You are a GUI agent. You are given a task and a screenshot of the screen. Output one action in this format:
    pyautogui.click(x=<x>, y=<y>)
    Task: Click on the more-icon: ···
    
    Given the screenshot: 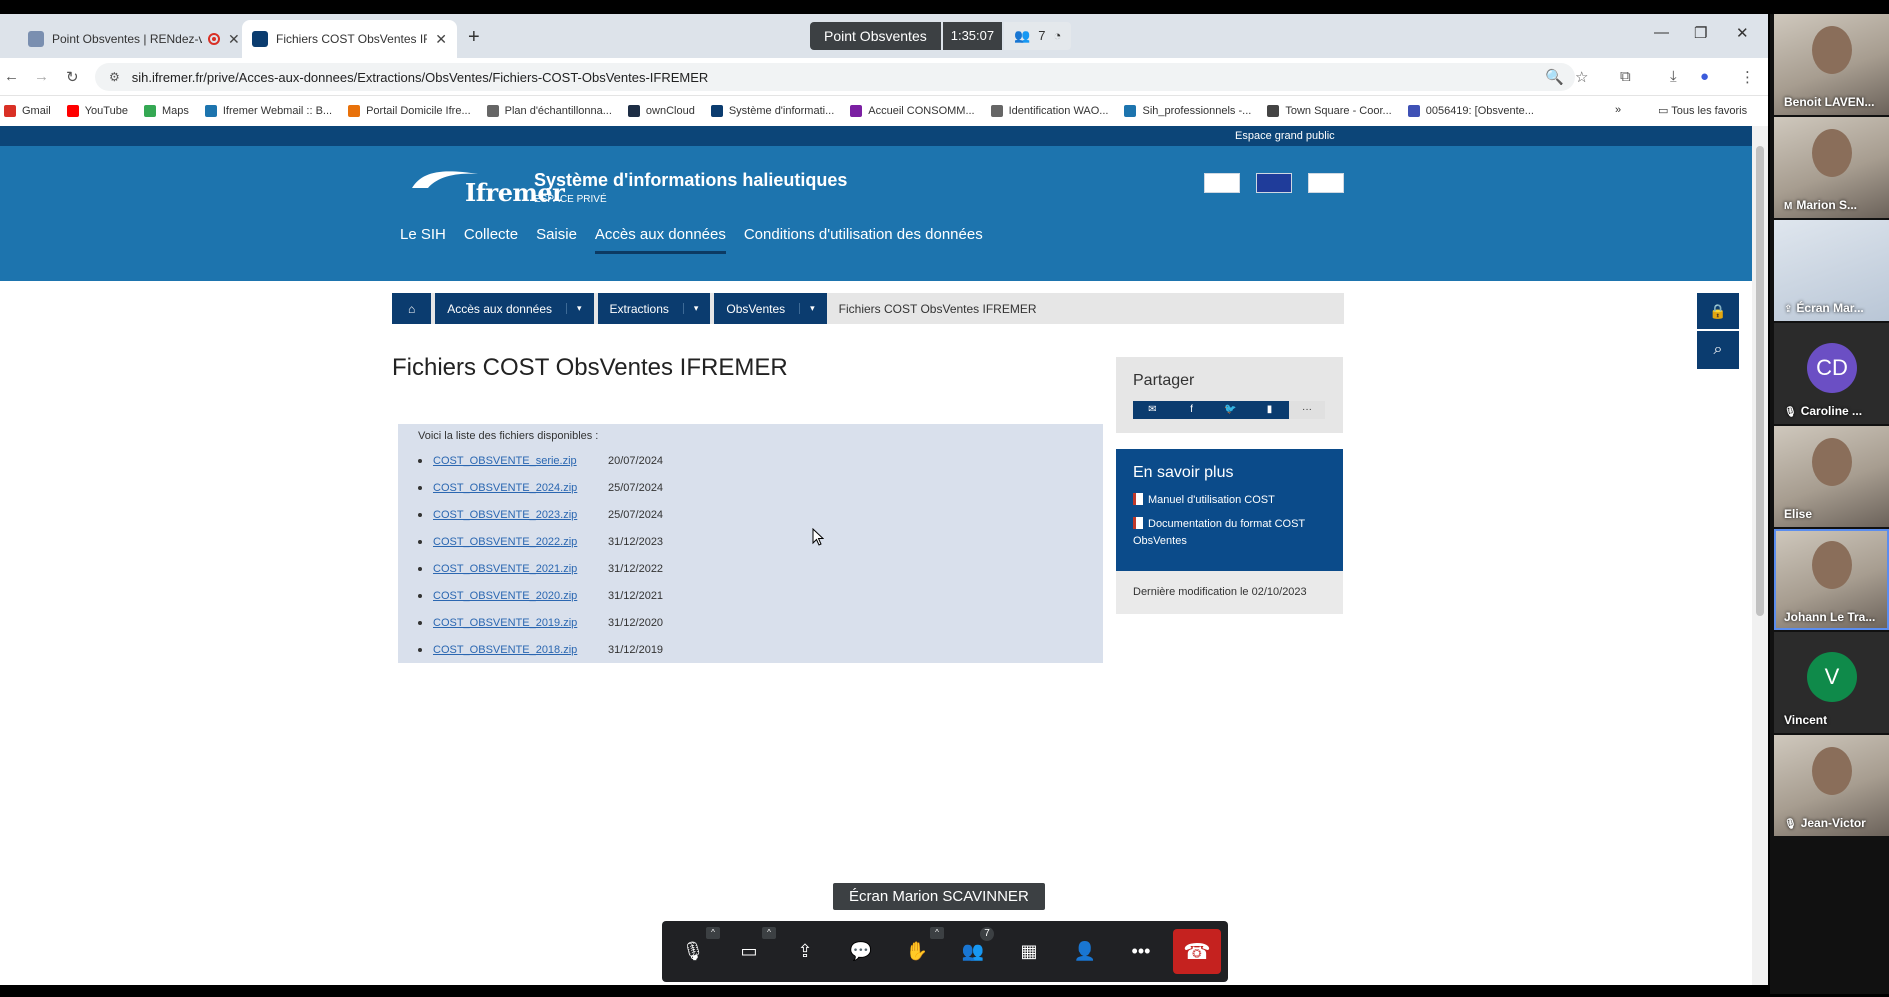 What is the action you would take?
    pyautogui.click(x=1307, y=410)
    